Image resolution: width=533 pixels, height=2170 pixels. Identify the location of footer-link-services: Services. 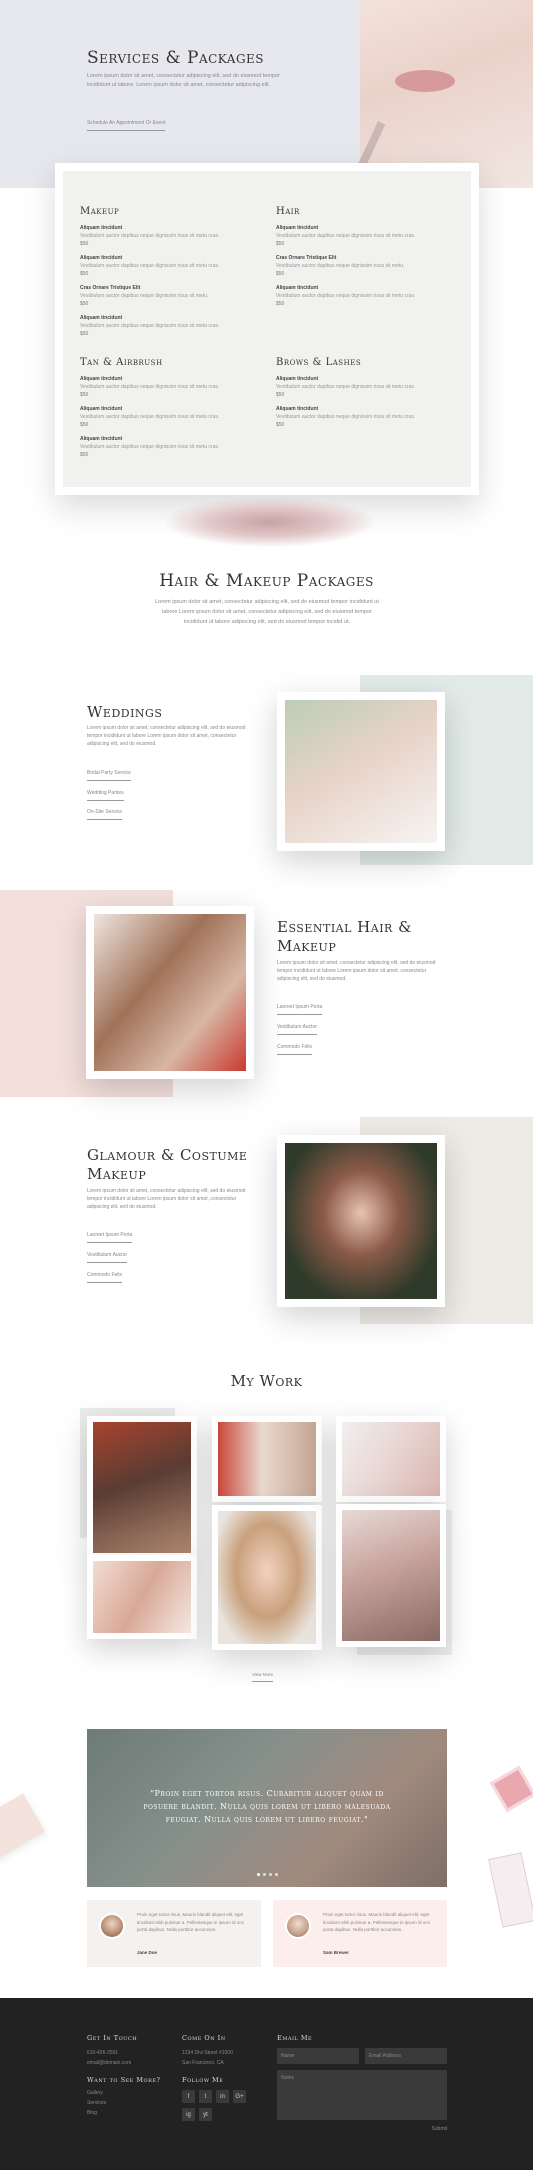
(124, 2103).